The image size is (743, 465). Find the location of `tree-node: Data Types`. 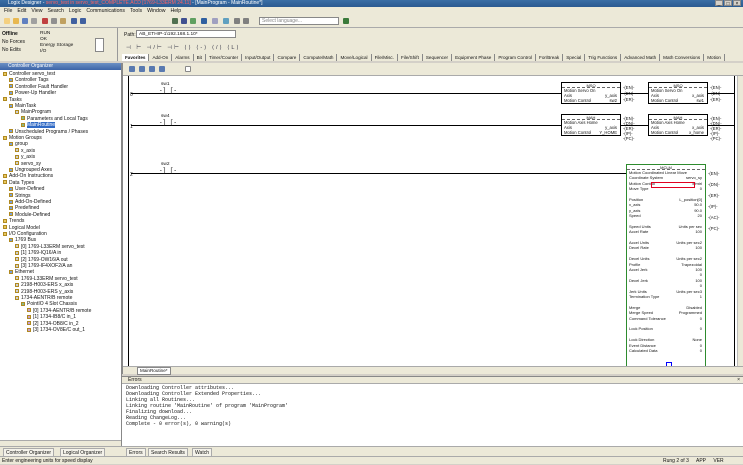

tree-node: Data Types is located at coordinates (18, 183).